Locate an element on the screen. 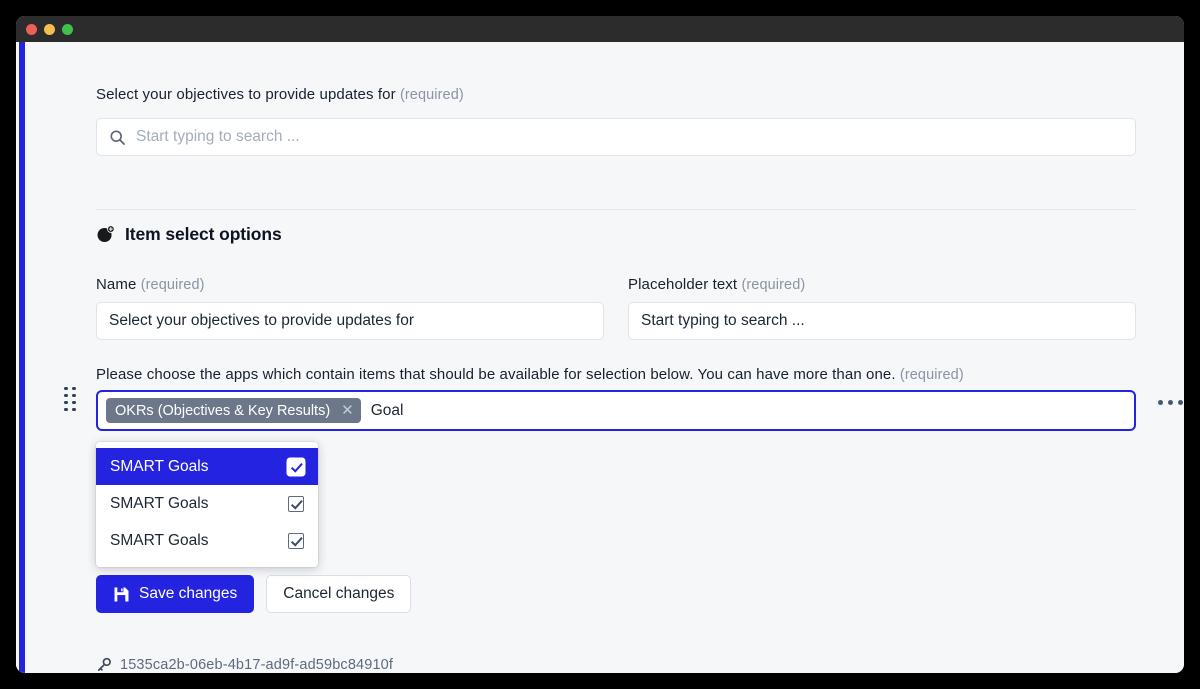 This screenshot has height=689, width=1200. minimize-window-button is located at coordinates (49, 29).